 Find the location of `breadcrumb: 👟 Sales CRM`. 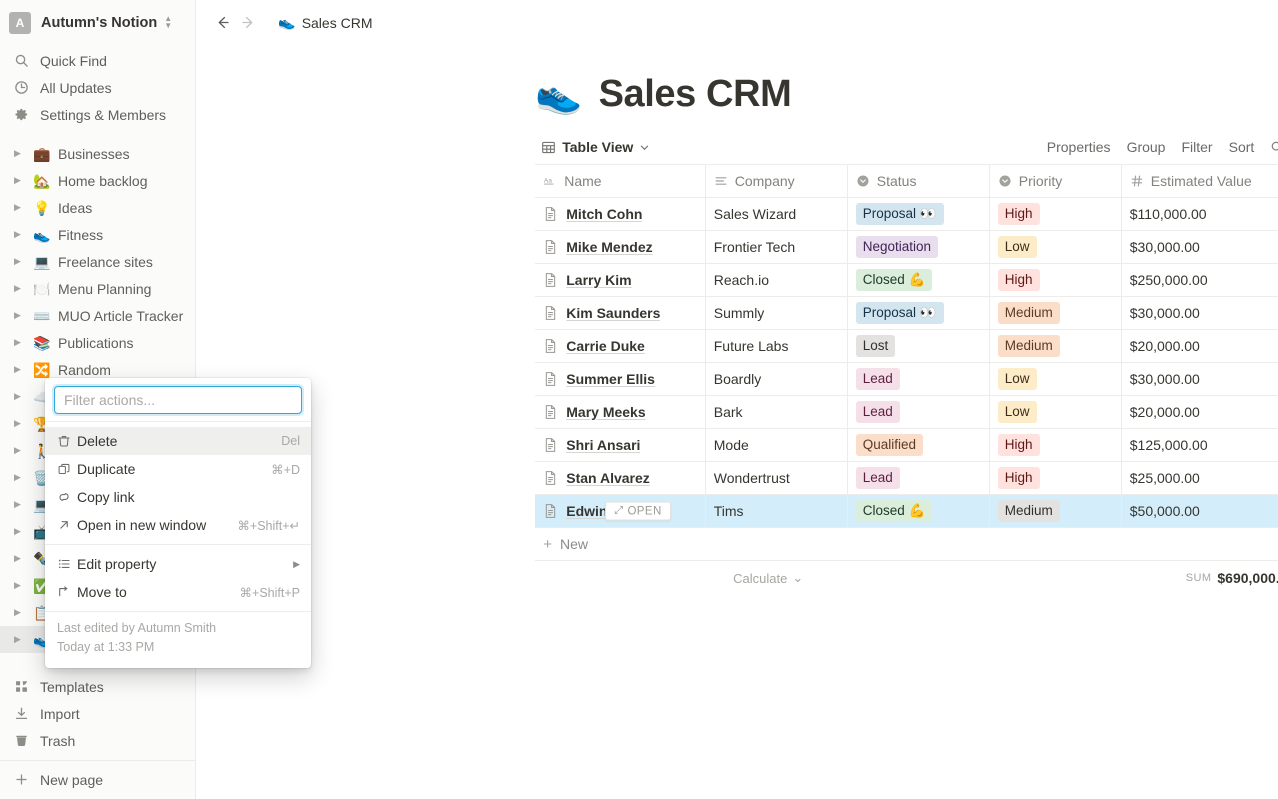

breadcrumb: 👟 Sales CRM is located at coordinates (325, 22).